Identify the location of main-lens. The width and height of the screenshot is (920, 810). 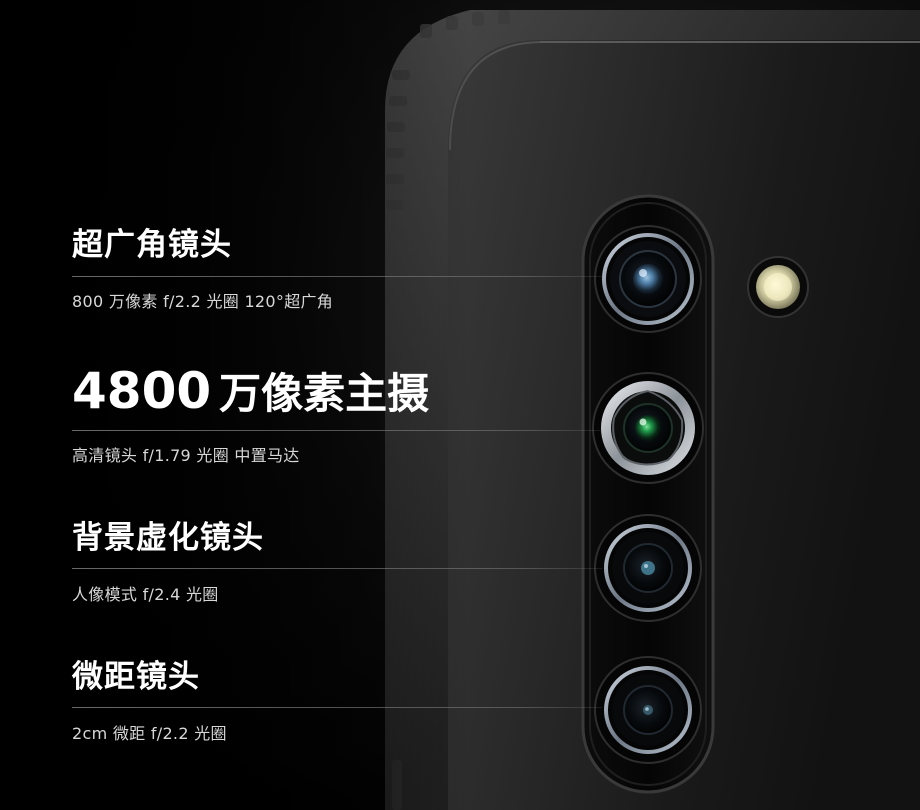
(648, 428).